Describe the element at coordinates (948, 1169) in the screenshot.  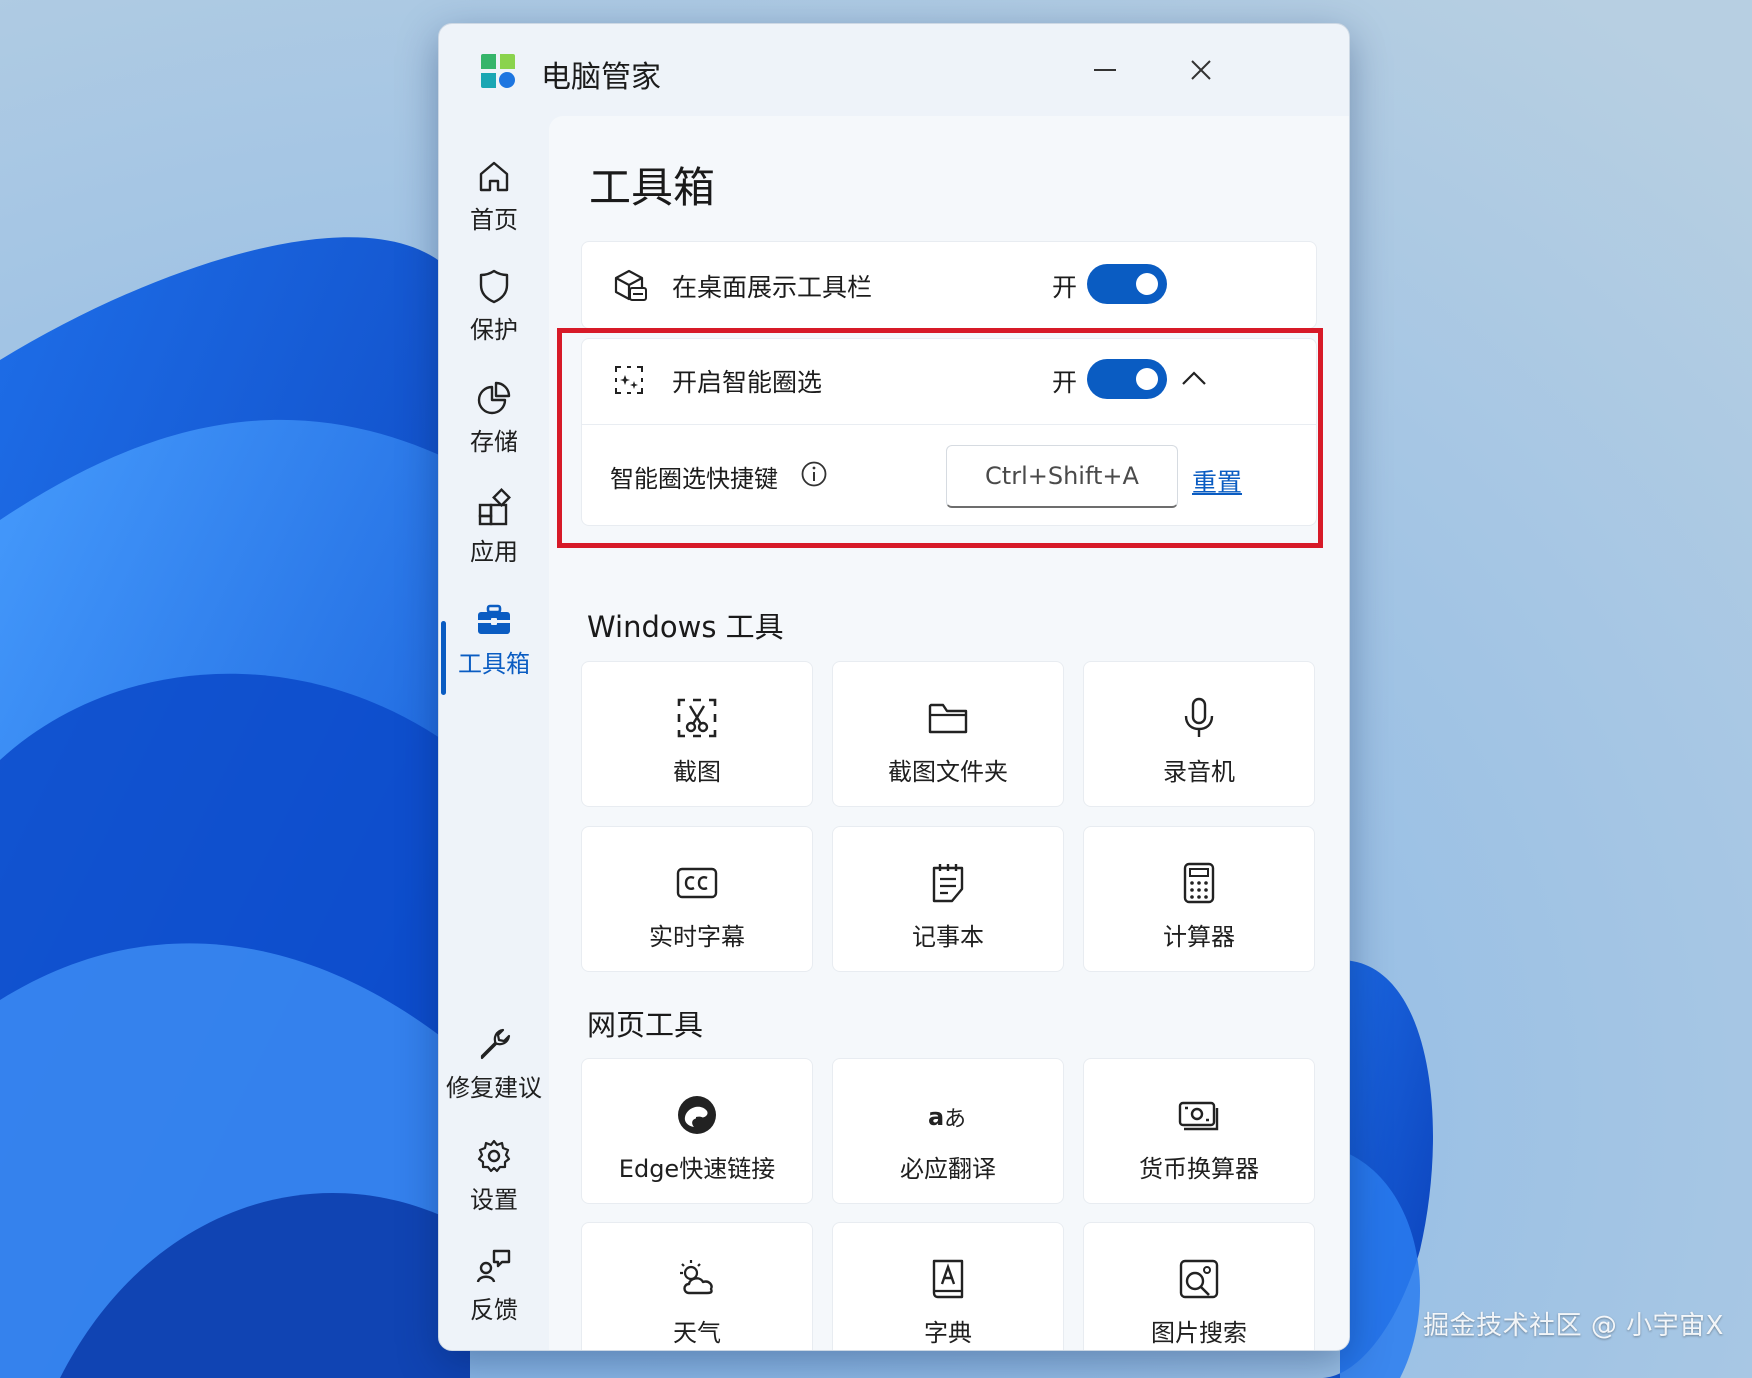
I see `tool-label: 必应翻译` at that location.